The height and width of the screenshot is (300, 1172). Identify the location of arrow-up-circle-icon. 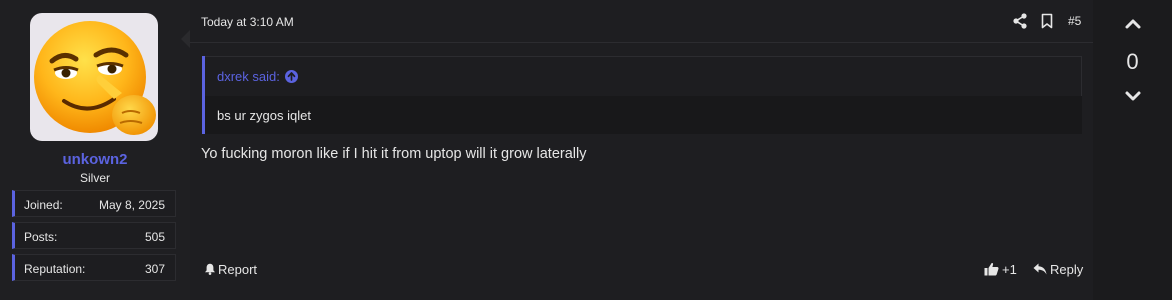
(291, 76).